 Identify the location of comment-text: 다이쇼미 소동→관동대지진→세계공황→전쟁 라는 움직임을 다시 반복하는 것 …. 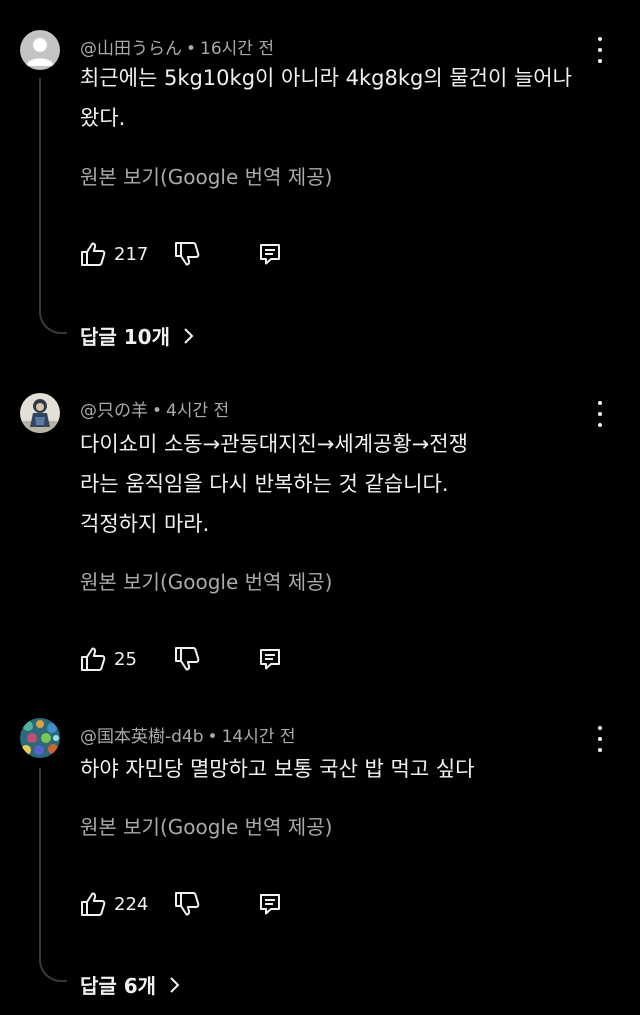
(315, 484).